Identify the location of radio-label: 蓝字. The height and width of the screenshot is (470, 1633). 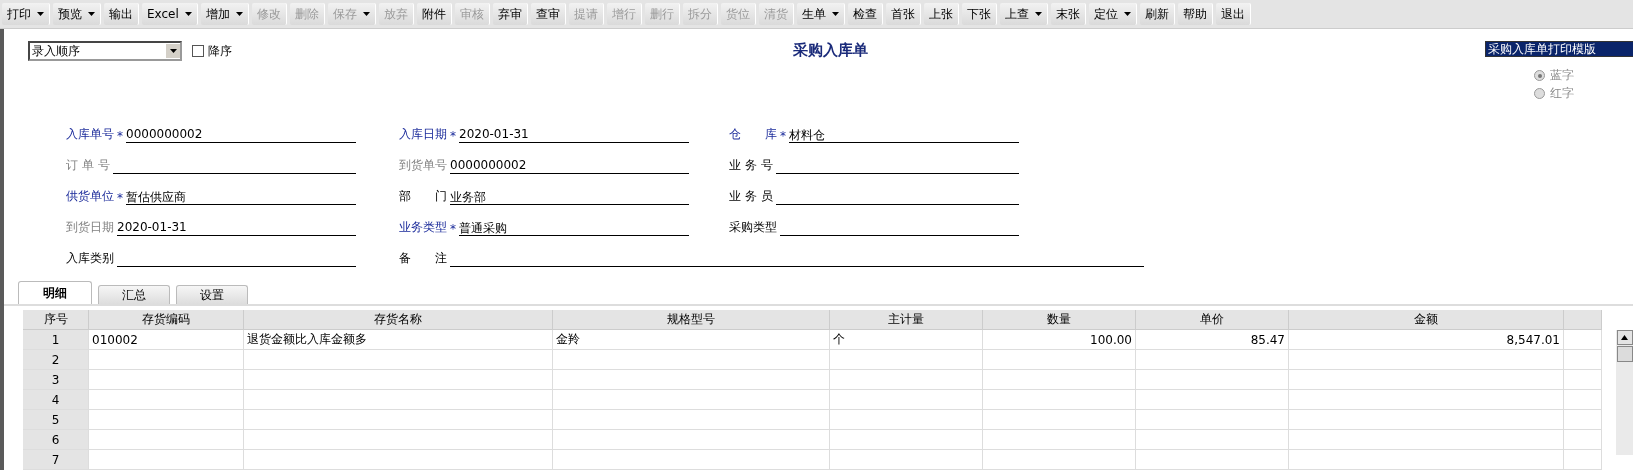
(1562, 75).